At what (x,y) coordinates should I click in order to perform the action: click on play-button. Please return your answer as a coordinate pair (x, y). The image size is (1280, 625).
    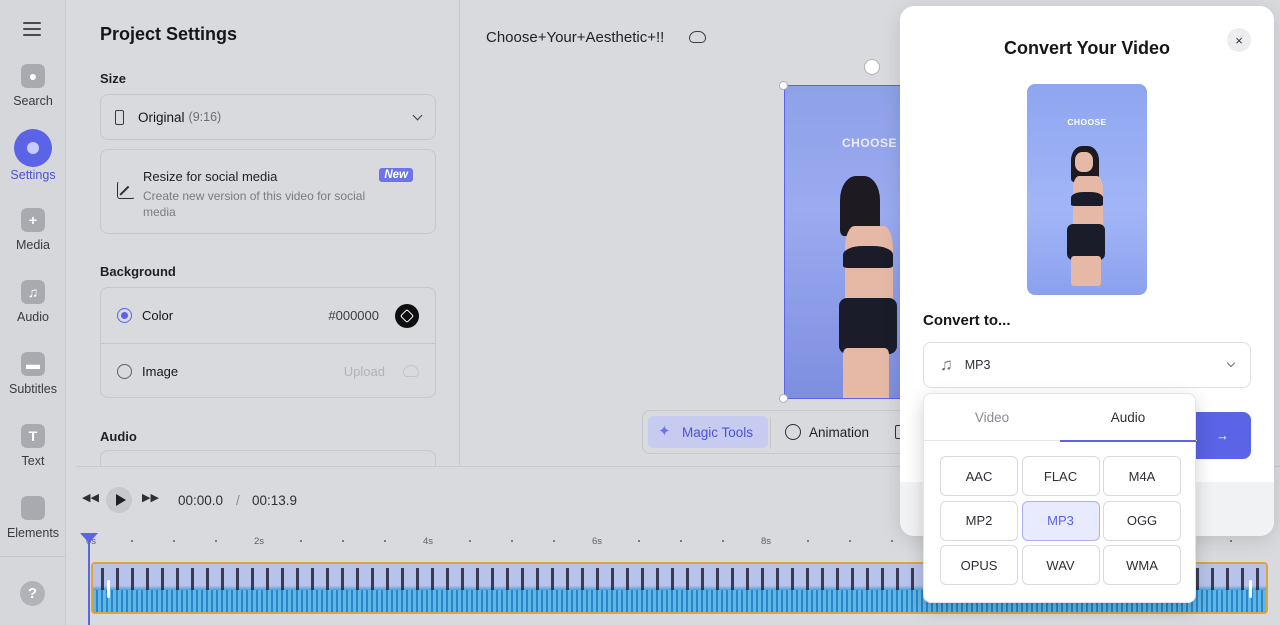
    Looking at the image, I should click on (119, 500).